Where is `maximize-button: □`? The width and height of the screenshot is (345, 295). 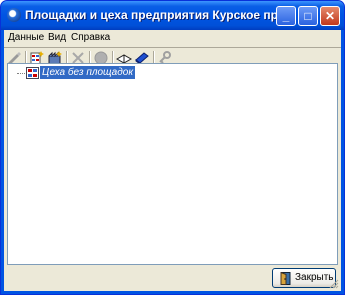 maximize-button: □ is located at coordinates (308, 16).